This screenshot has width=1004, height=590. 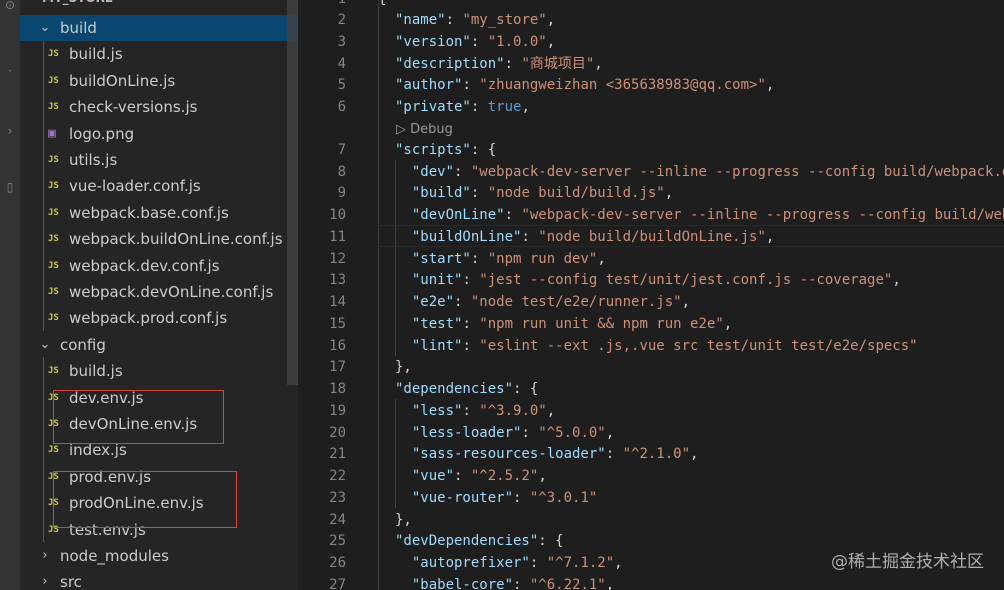 What do you see at coordinates (159, 160) in the screenshot?
I see `file-item: JS utils.js` at bounding box center [159, 160].